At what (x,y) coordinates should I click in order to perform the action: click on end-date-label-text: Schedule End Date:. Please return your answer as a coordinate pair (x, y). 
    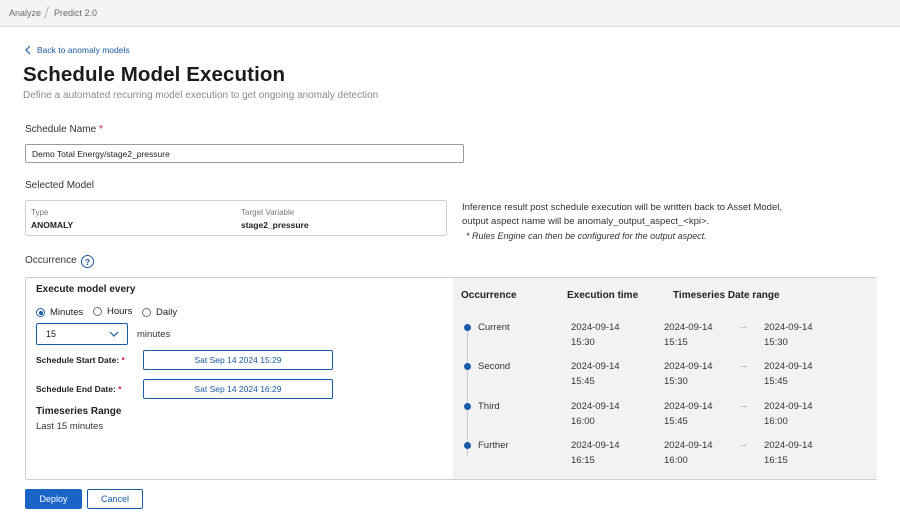
    Looking at the image, I should click on (76, 389).